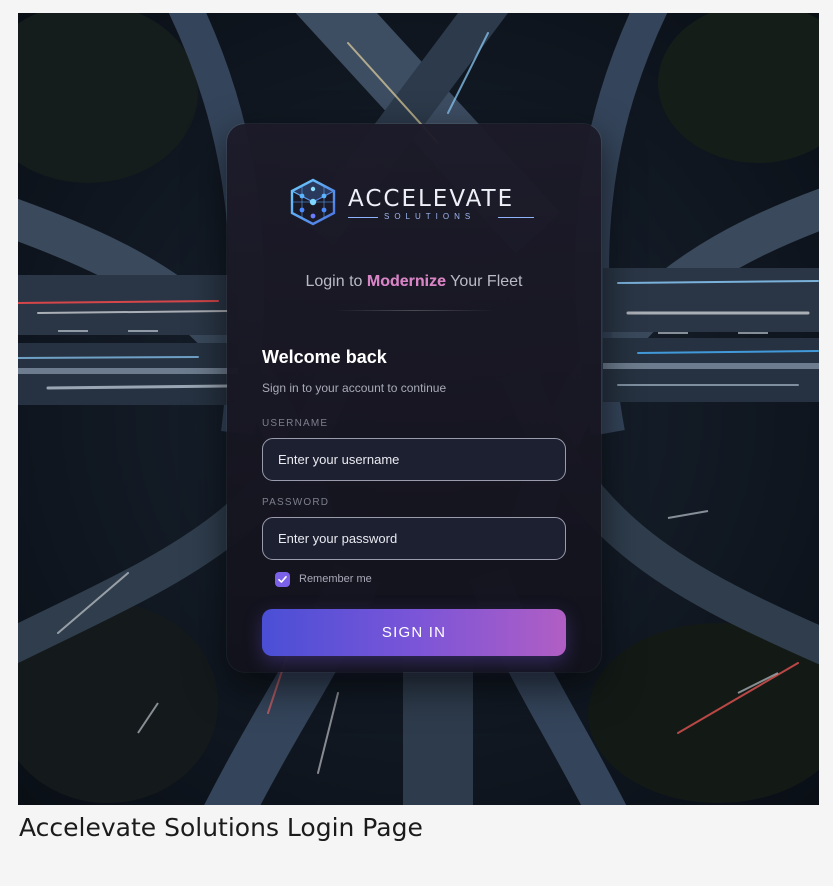  I want to click on brand-subtext-label: SOLUTIONS, so click(430, 216).